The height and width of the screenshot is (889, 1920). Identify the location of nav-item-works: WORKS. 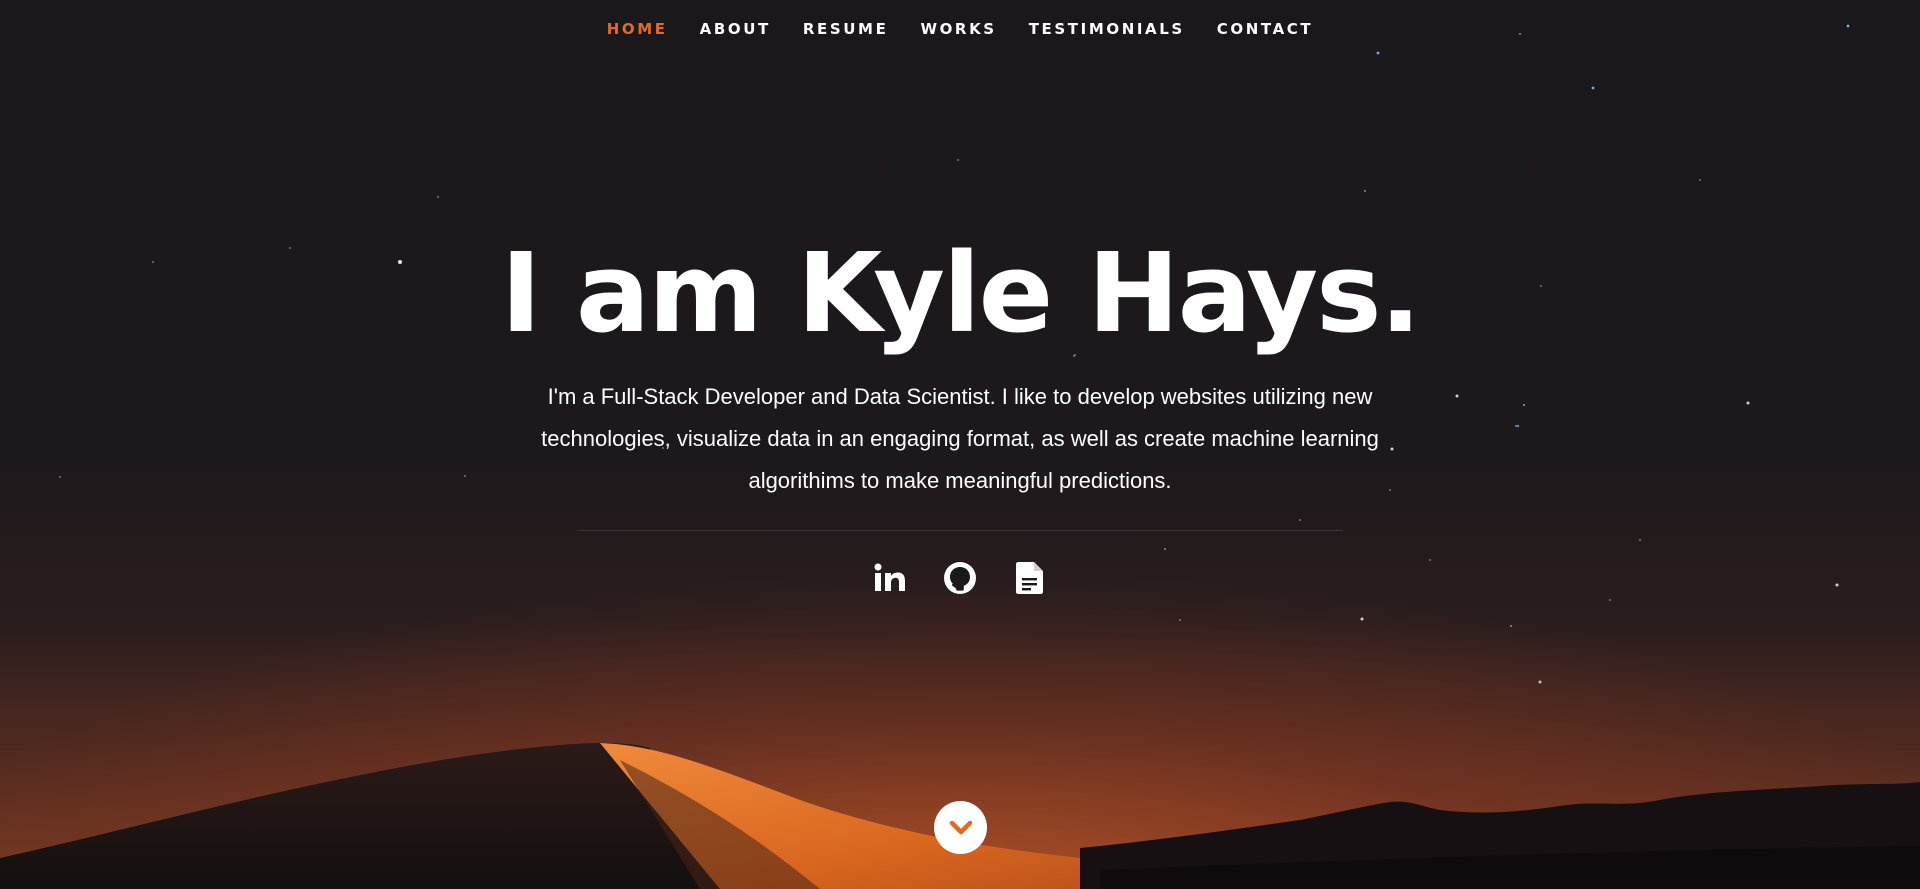
(958, 29).